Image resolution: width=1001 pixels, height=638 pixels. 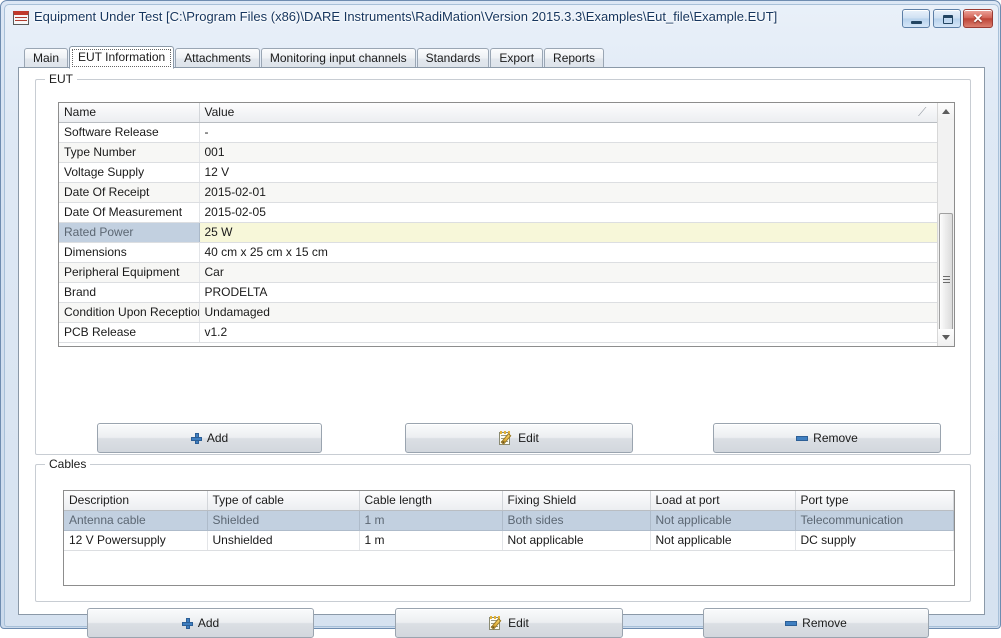 What do you see at coordinates (129, 152) in the screenshot?
I see `cell-name: Type Number` at bounding box center [129, 152].